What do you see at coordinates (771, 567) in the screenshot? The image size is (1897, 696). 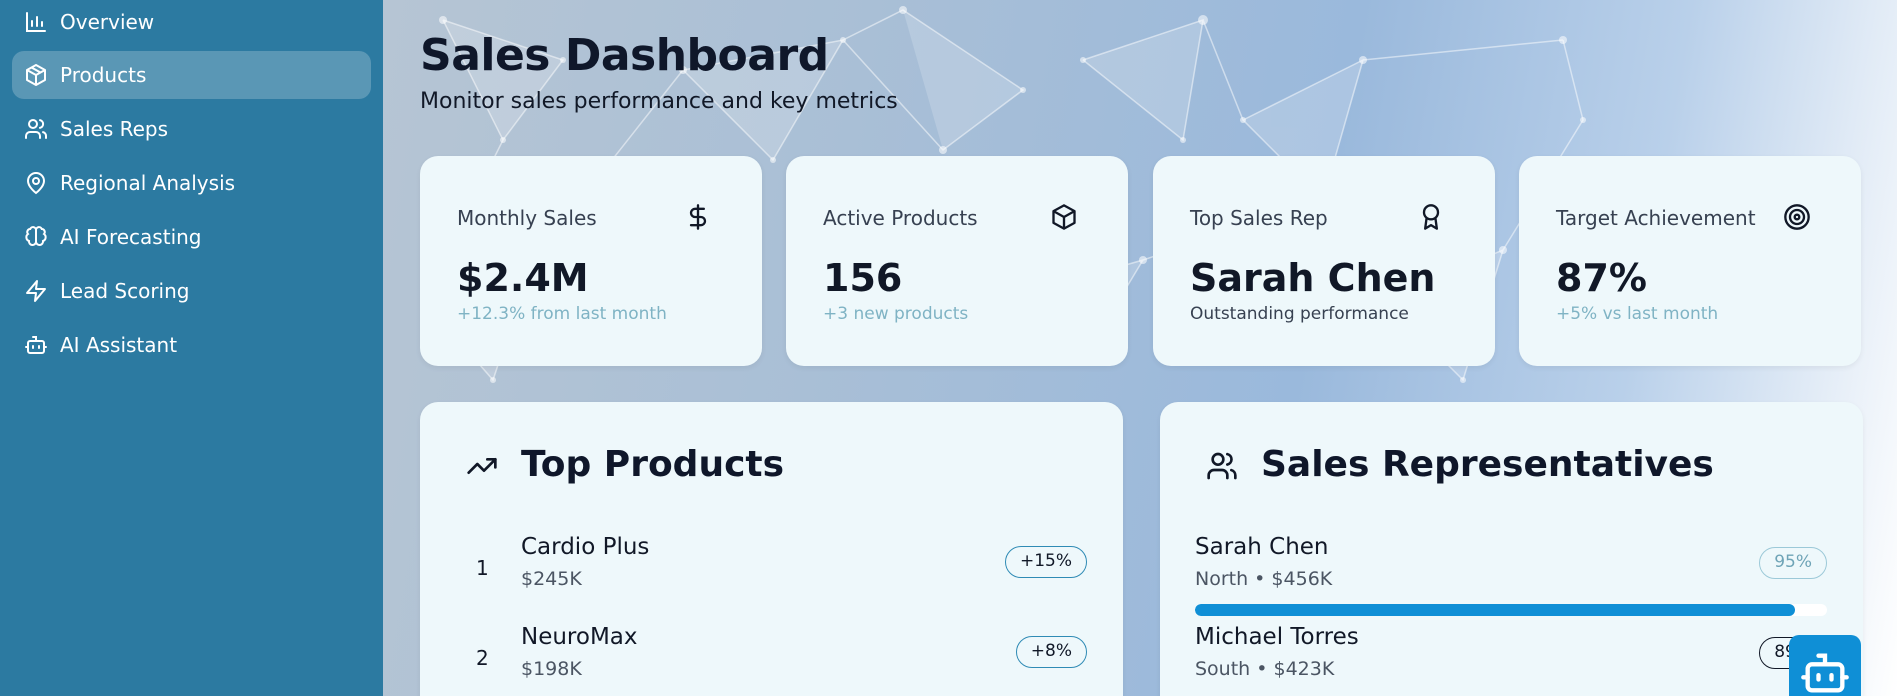 I see `list-item: 1 Cardio Plus $245K +15%` at bounding box center [771, 567].